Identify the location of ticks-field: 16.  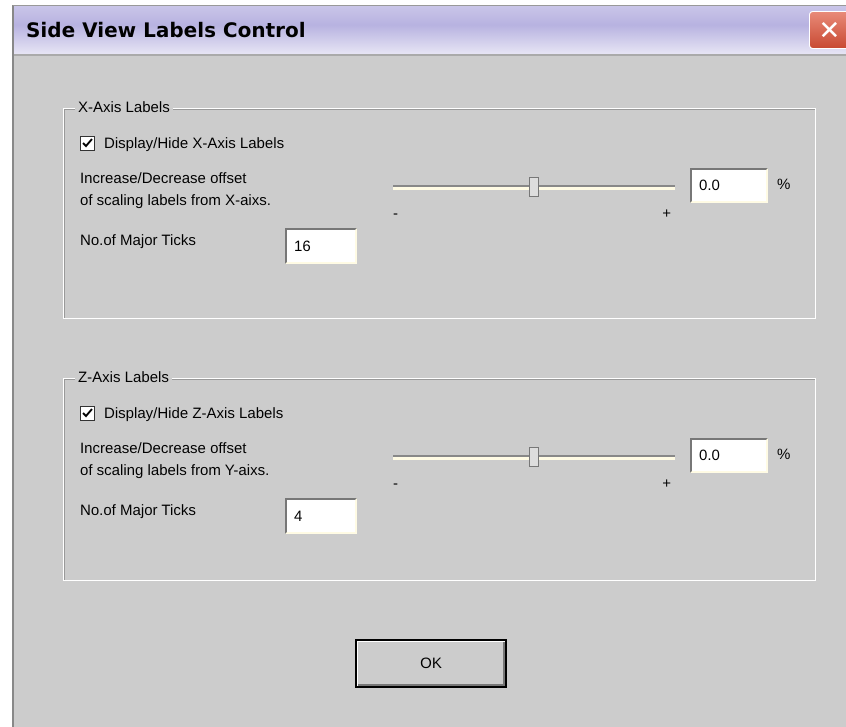
(321, 246).